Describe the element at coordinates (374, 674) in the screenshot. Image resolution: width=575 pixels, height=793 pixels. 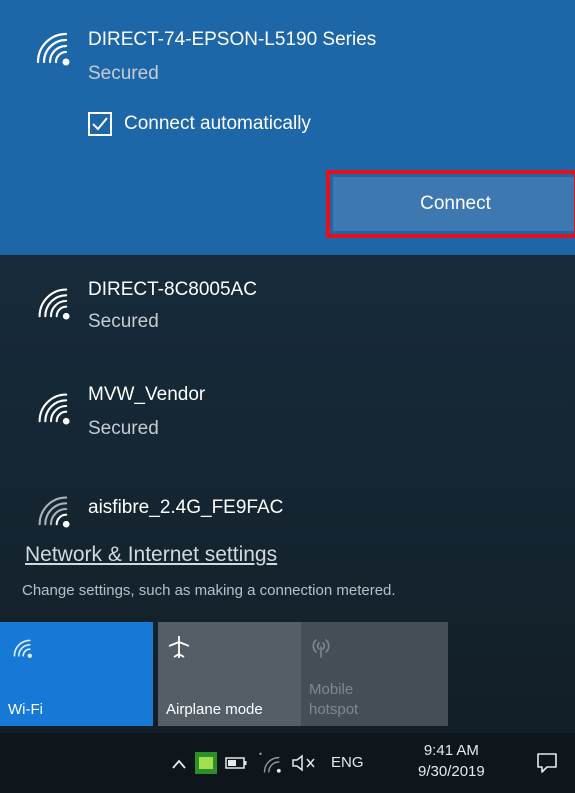
I see `mobile-hotspot-tile: Mobile hotspot` at that location.